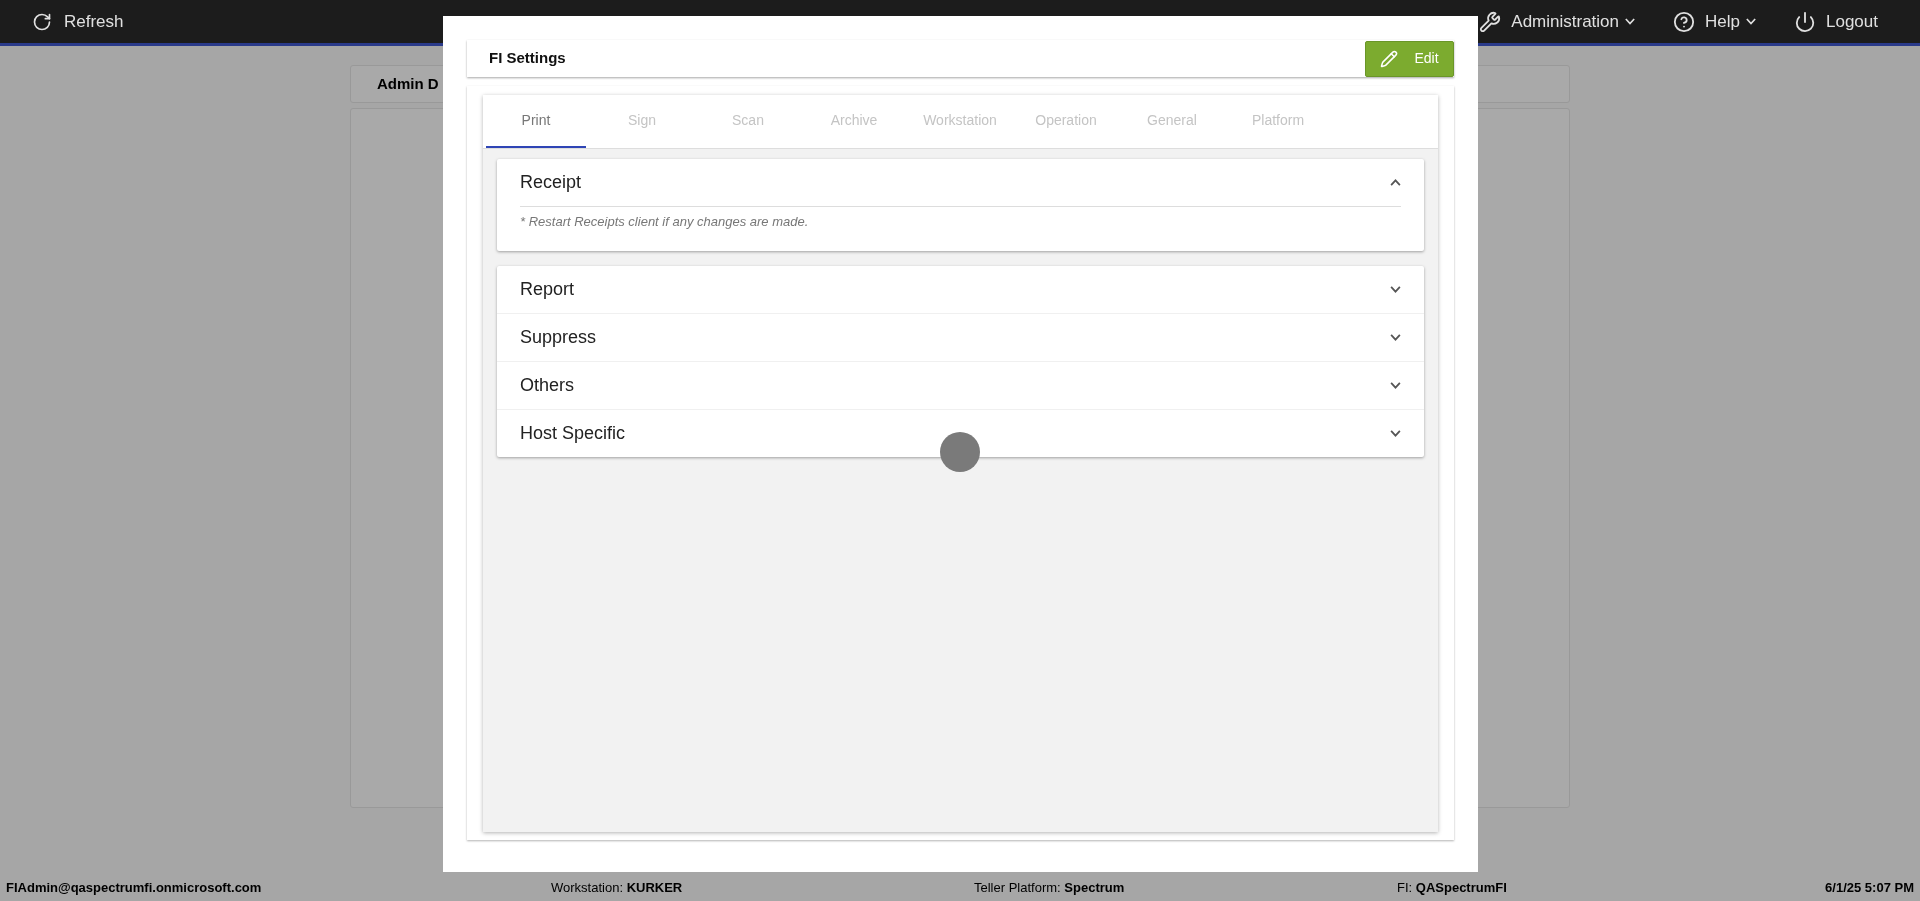 The image size is (1920, 901). What do you see at coordinates (1869, 888) in the screenshot?
I see `datetime: 6/1/25 5:07 PM` at bounding box center [1869, 888].